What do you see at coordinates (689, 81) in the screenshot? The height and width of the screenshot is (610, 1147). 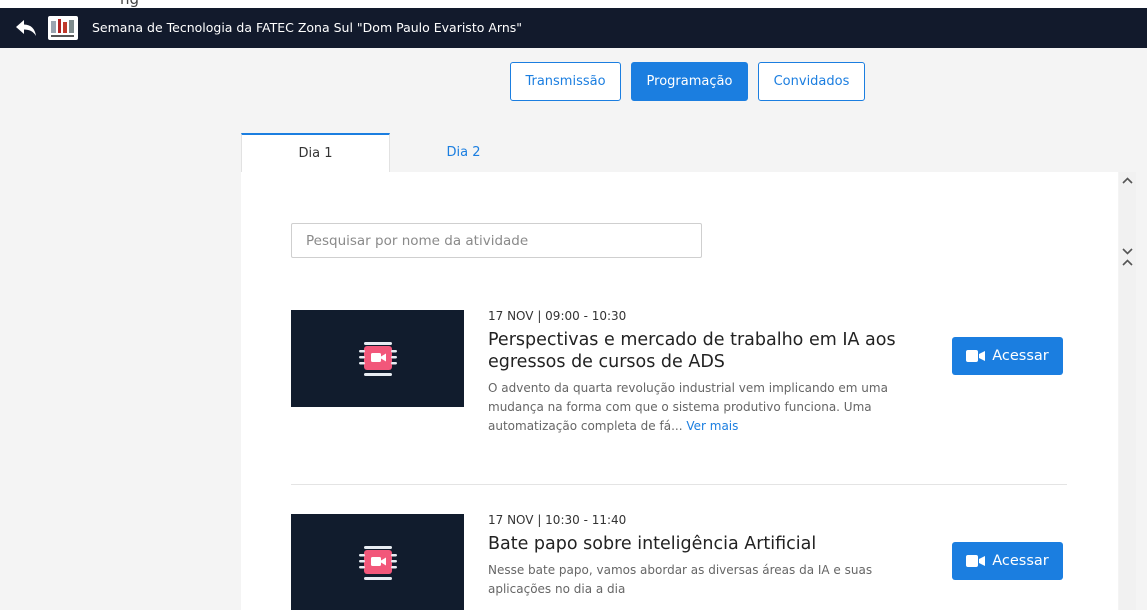 I see `nav-programacao-button: Programação` at bounding box center [689, 81].